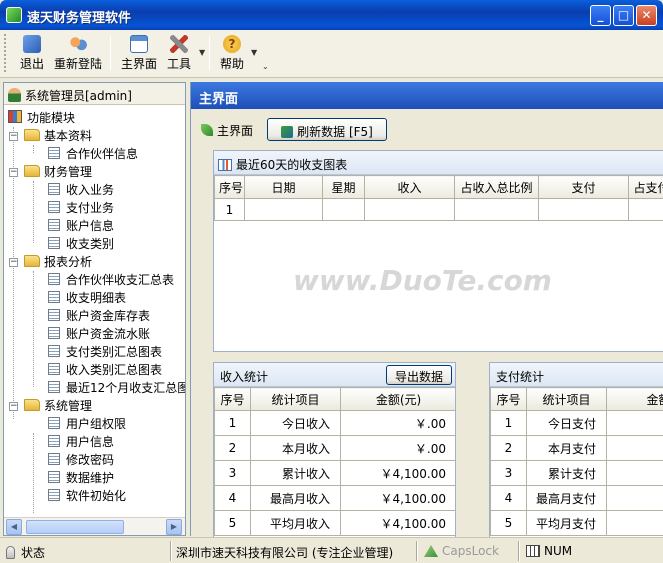 The image size is (663, 563). I want to click on column-header: 日期, so click(283, 187).